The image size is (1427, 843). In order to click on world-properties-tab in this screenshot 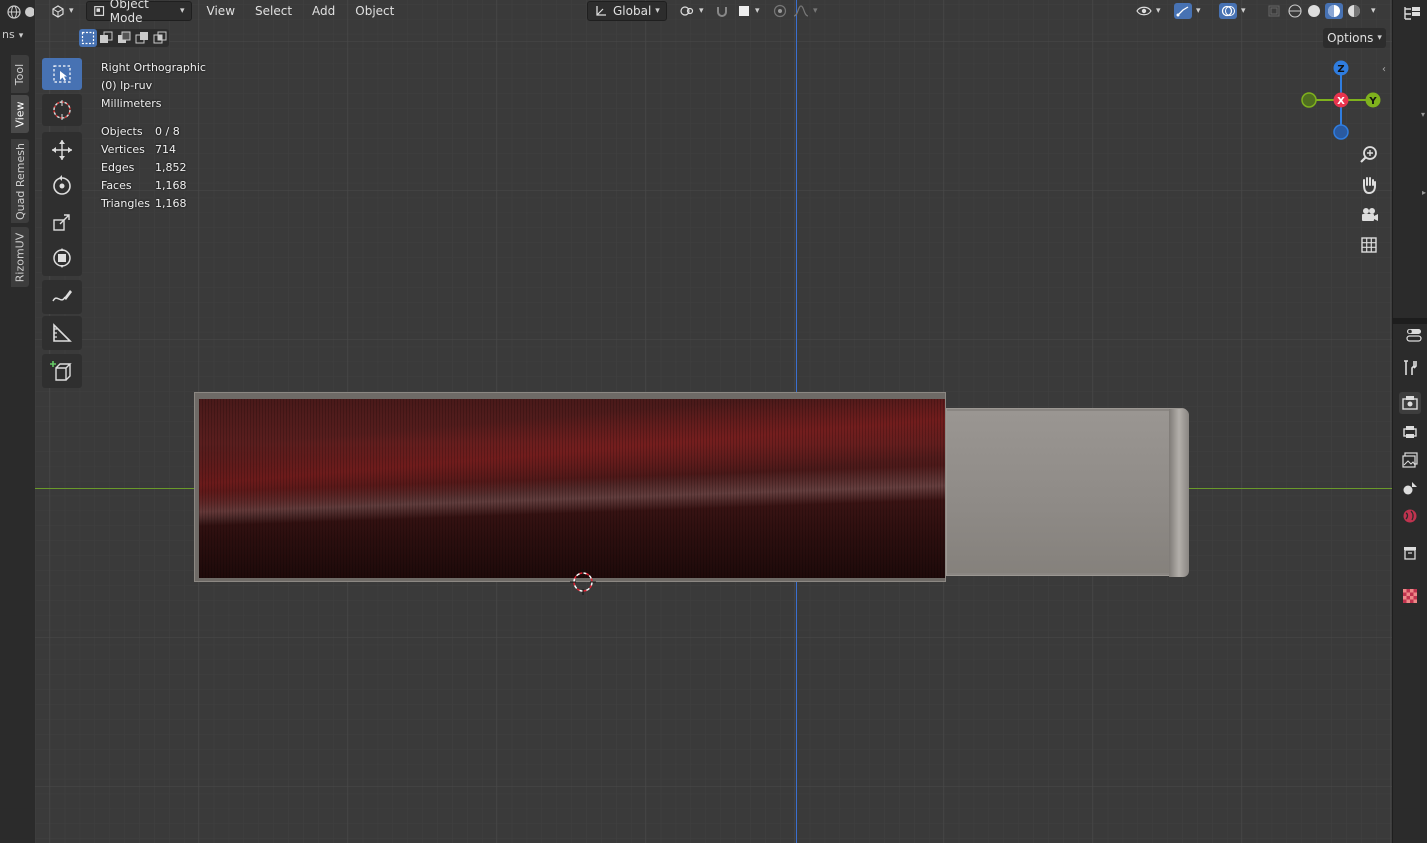, I will do `click(1410, 516)`.